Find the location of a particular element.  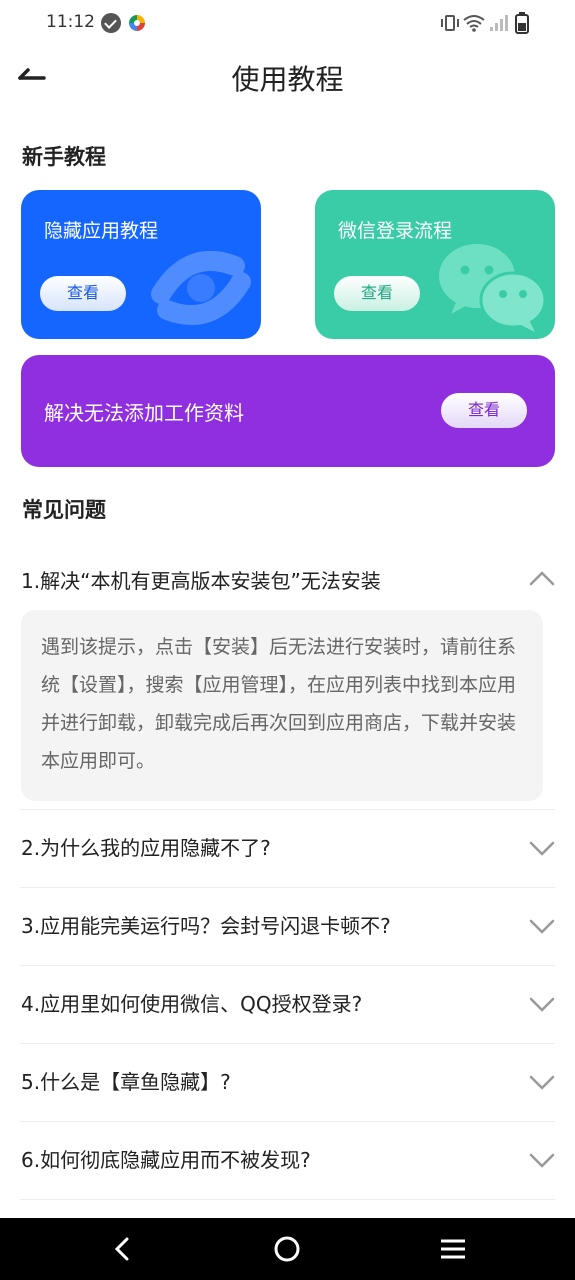

card-title: 隐藏应用教程 is located at coordinates (101, 231).